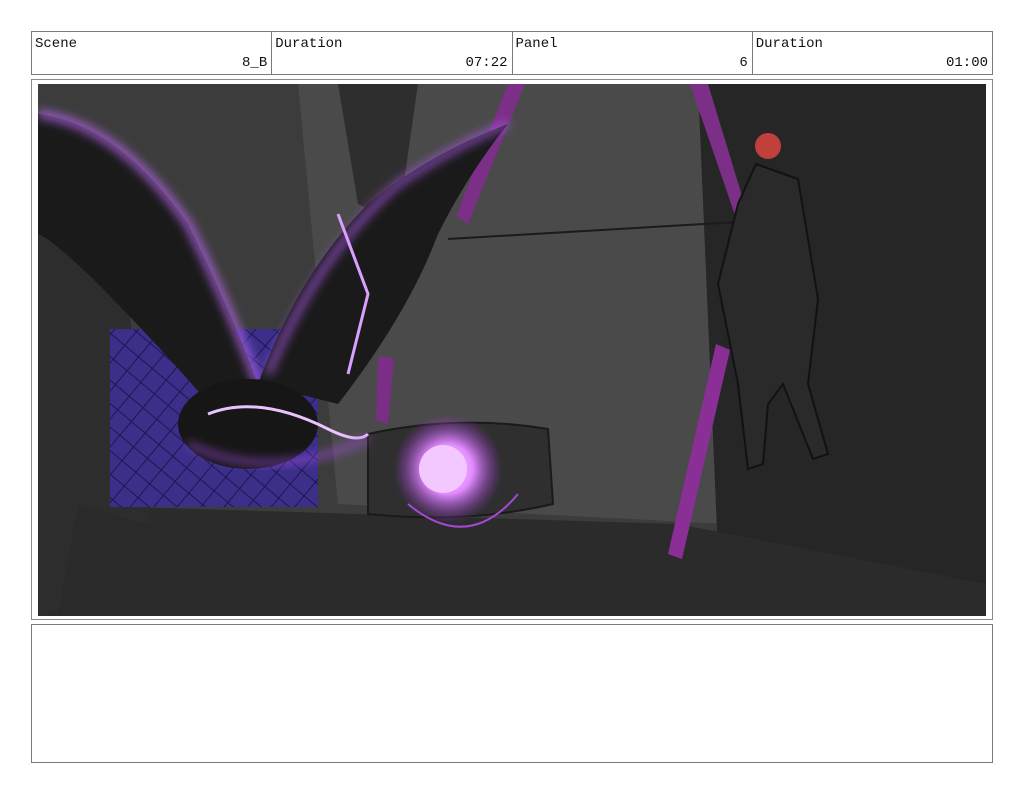 The height and width of the screenshot is (793, 1024). What do you see at coordinates (309, 44) in the screenshot?
I see `scene-duration-label: Duration` at bounding box center [309, 44].